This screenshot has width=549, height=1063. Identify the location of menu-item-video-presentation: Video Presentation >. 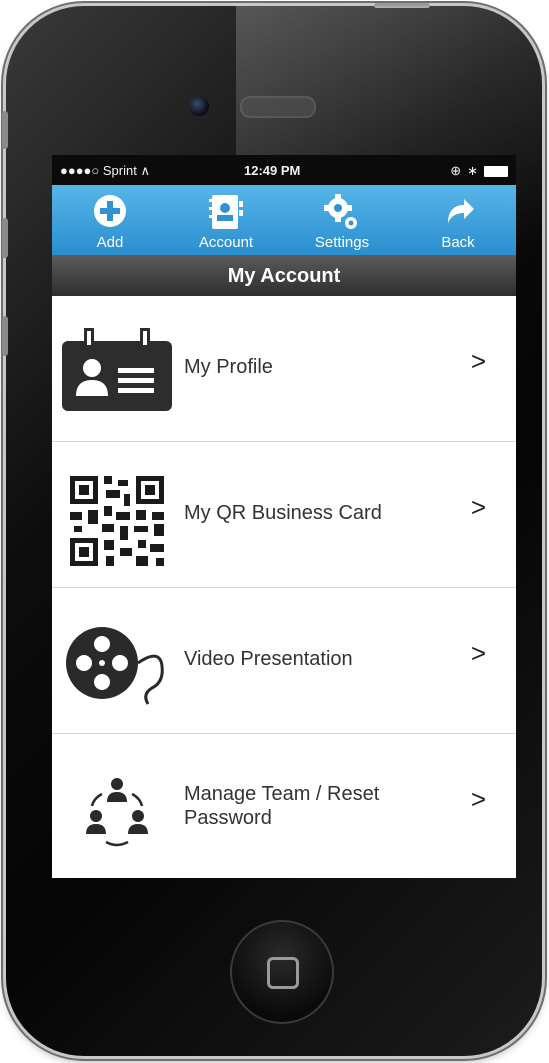
(284, 661).